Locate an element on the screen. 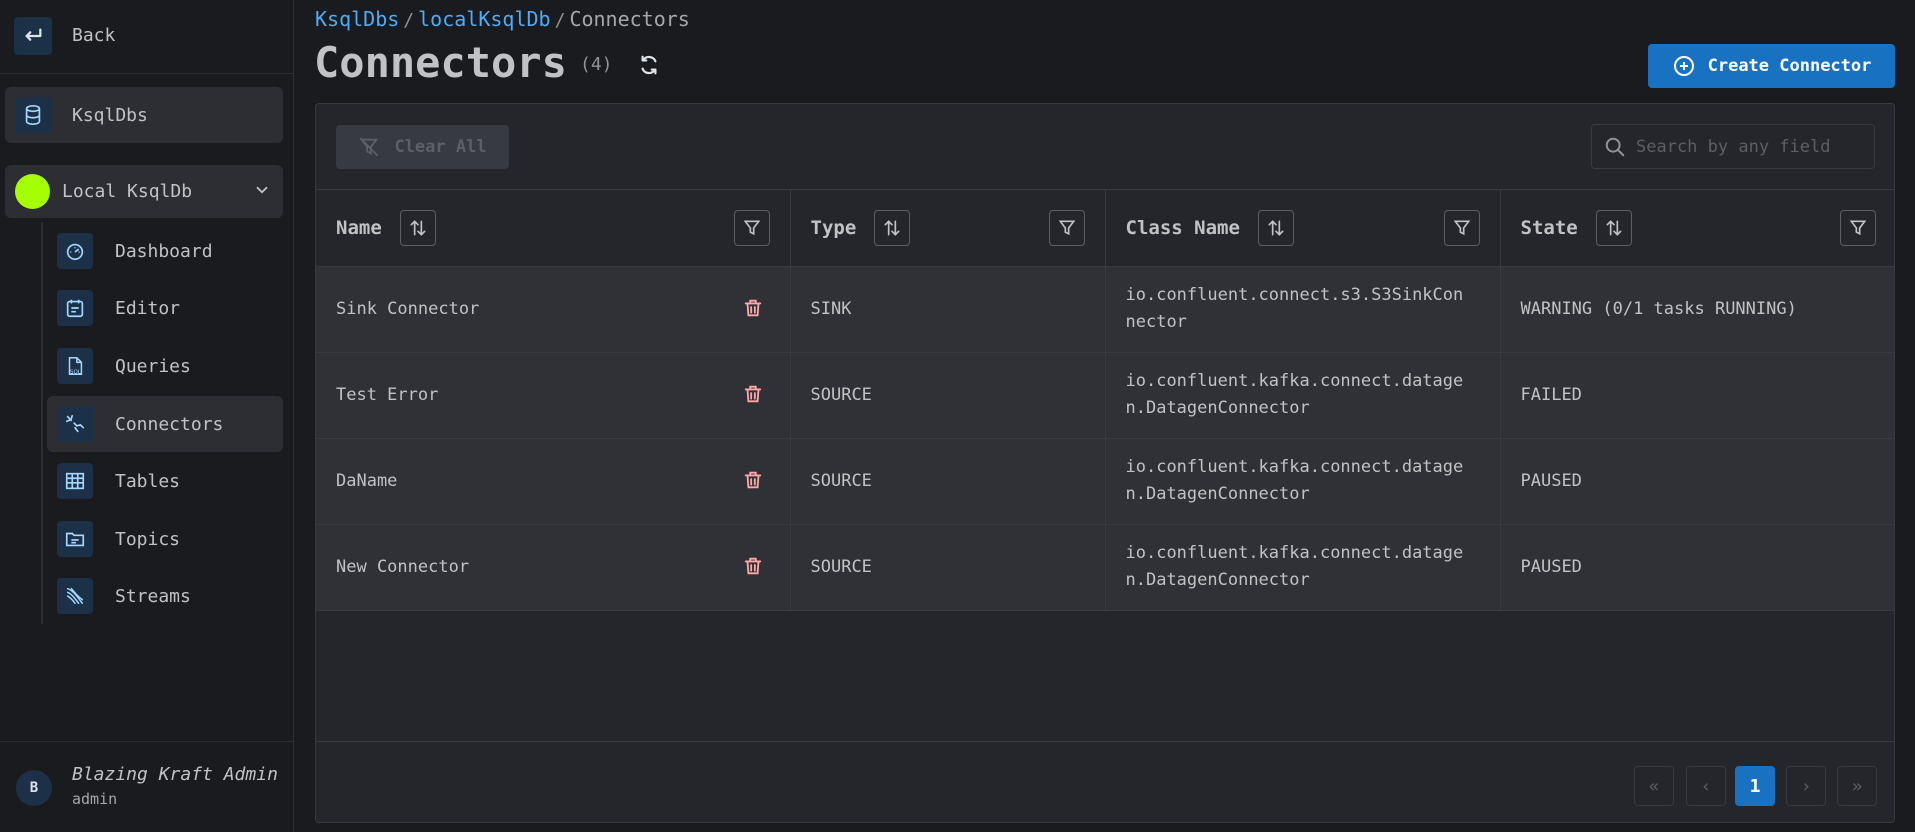 The image size is (1915, 832). sidebar-item-label: Local KsqlDb is located at coordinates (127, 191).